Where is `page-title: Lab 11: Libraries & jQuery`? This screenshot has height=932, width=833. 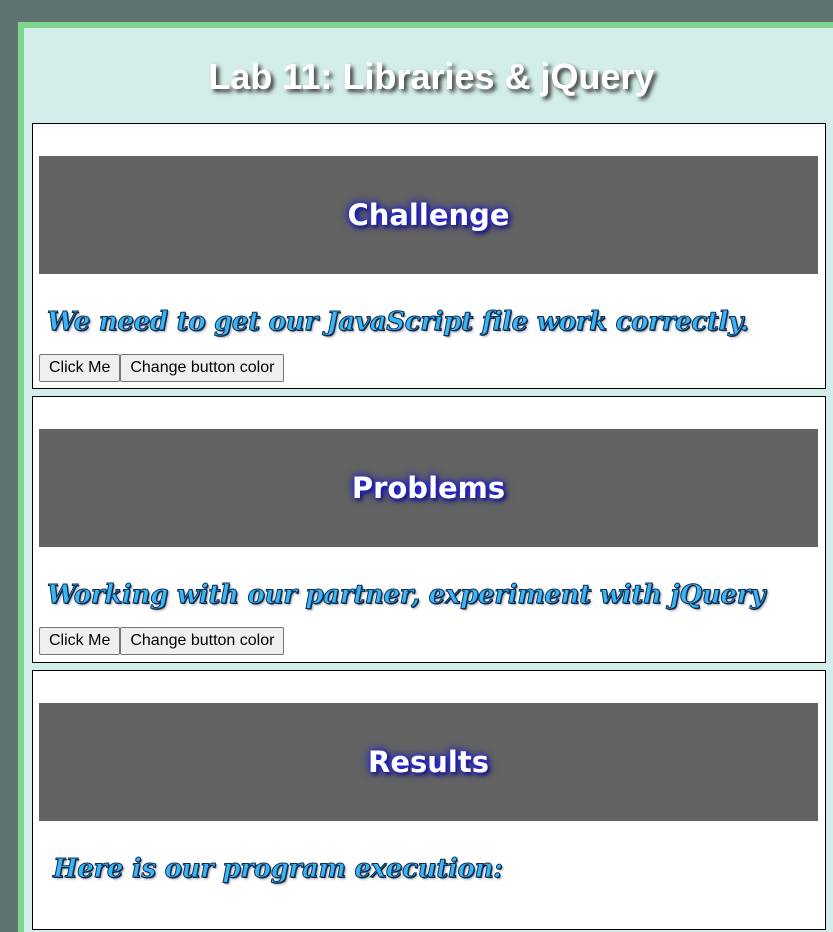
page-title: Lab 11: Libraries & jQuery is located at coordinates (431, 76).